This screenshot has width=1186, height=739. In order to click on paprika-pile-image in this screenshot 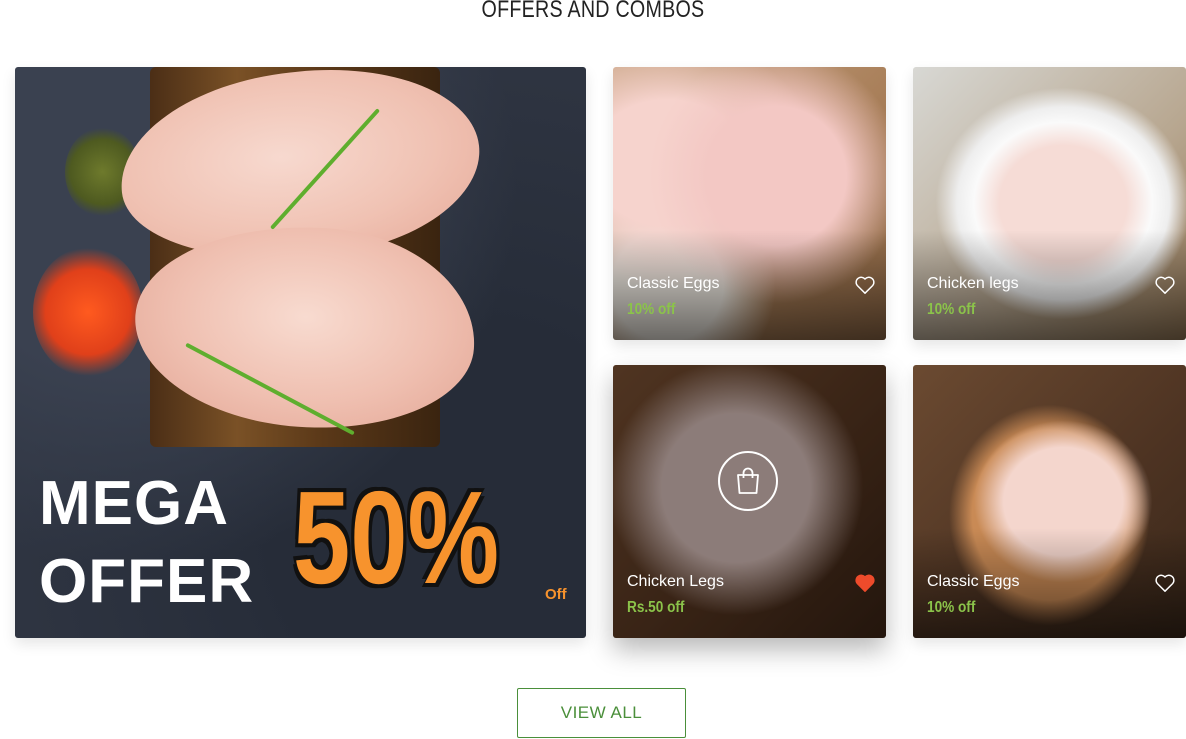, I will do `click(88, 312)`.